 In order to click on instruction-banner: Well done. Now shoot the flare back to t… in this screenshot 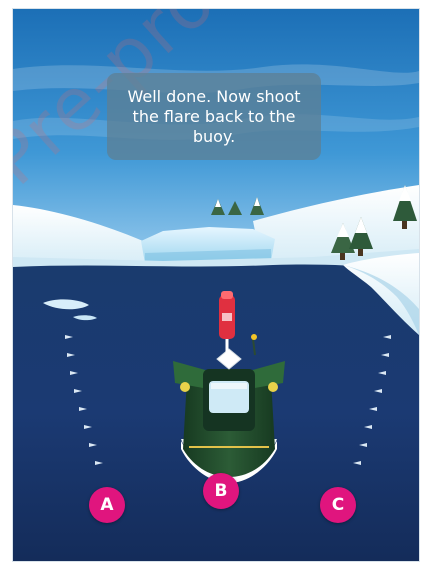, I will do `click(214, 116)`.